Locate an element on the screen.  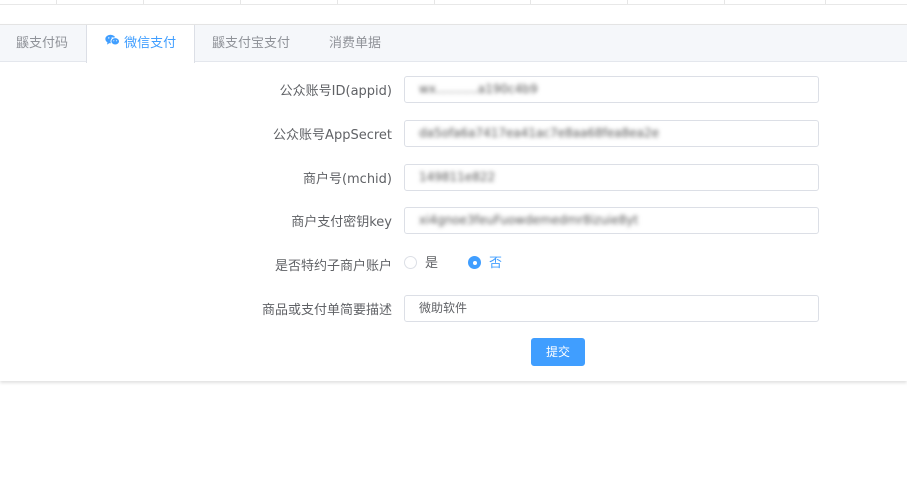
tab-alipay: 鼷支付宝支付 is located at coordinates (251, 43).